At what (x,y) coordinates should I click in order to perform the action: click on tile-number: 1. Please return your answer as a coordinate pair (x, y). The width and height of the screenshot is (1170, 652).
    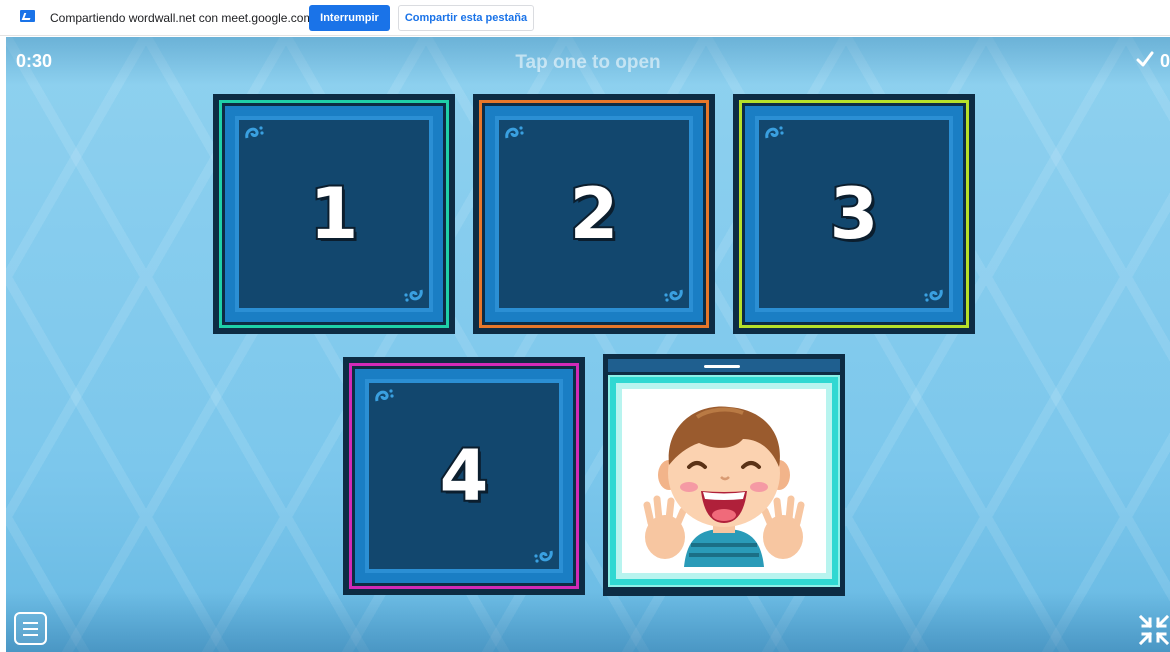
    Looking at the image, I should click on (334, 214).